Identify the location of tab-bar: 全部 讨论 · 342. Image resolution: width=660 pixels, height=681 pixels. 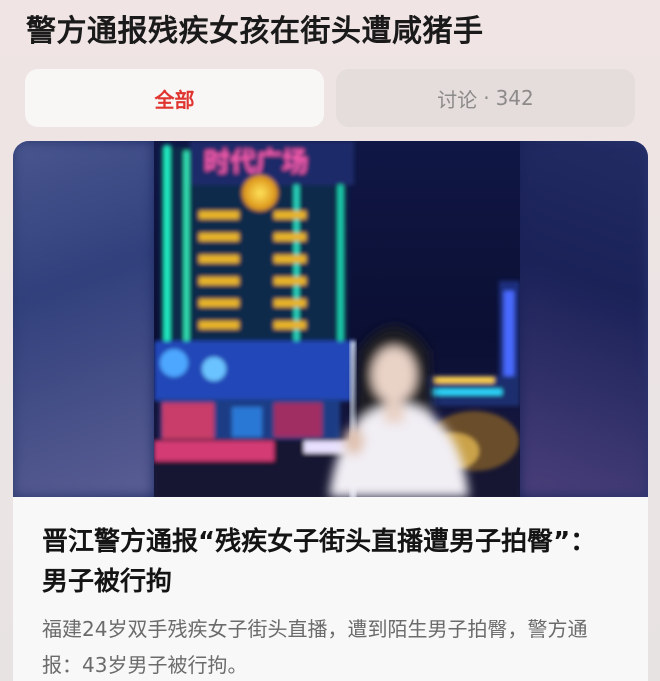
(330, 98).